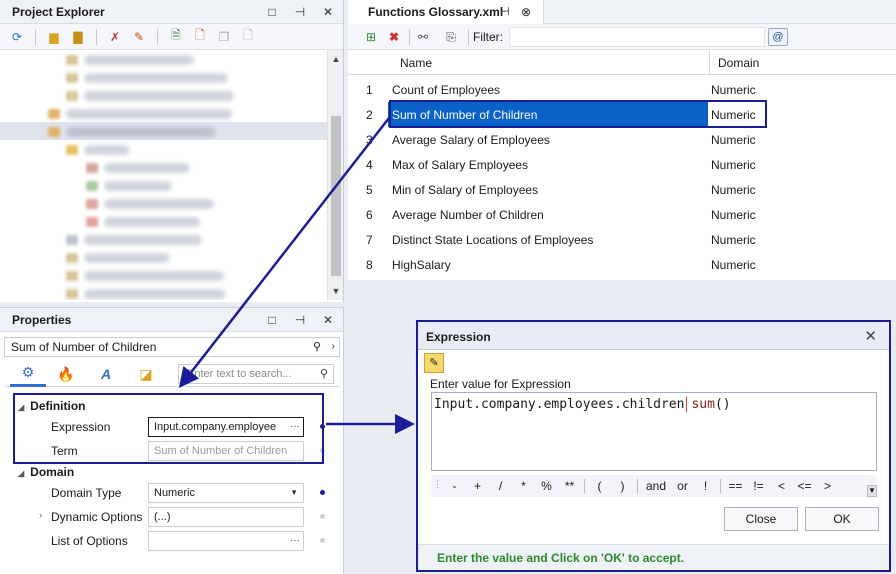  Describe the element at coordinates (40, 515) in the screenshot. I see `expand-chevron-icon: ›` at that location.